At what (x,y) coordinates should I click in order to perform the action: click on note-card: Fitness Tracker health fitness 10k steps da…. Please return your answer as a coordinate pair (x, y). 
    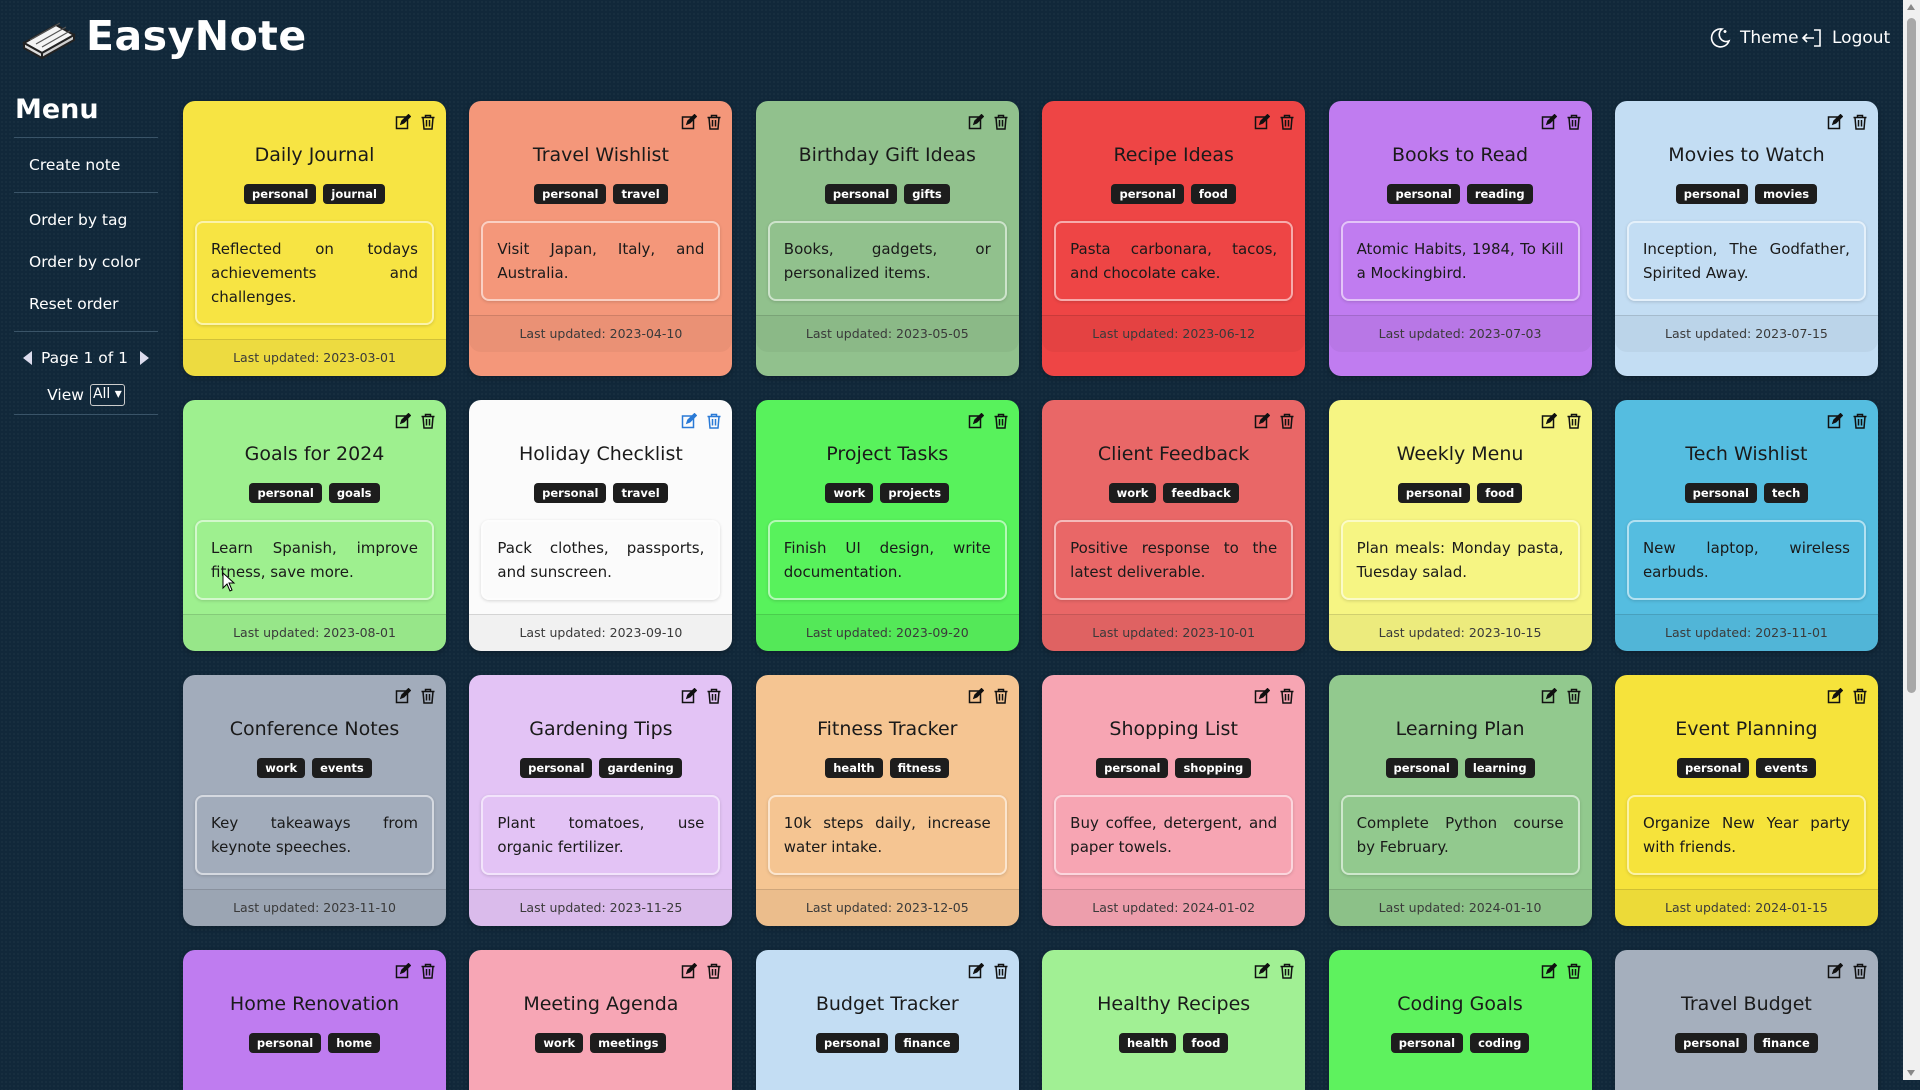
    Looking at the image, I should click on (887, 800).